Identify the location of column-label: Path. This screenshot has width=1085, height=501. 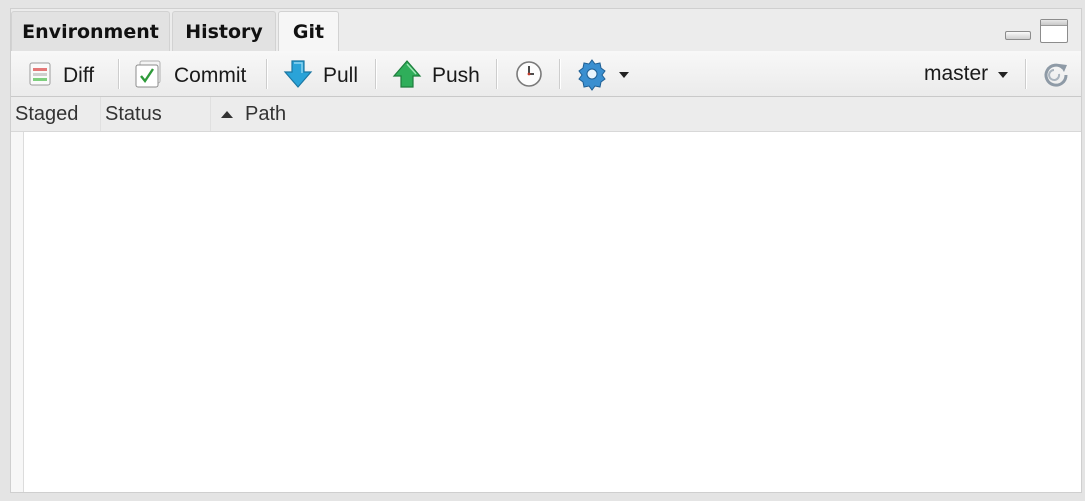
(266, 113).